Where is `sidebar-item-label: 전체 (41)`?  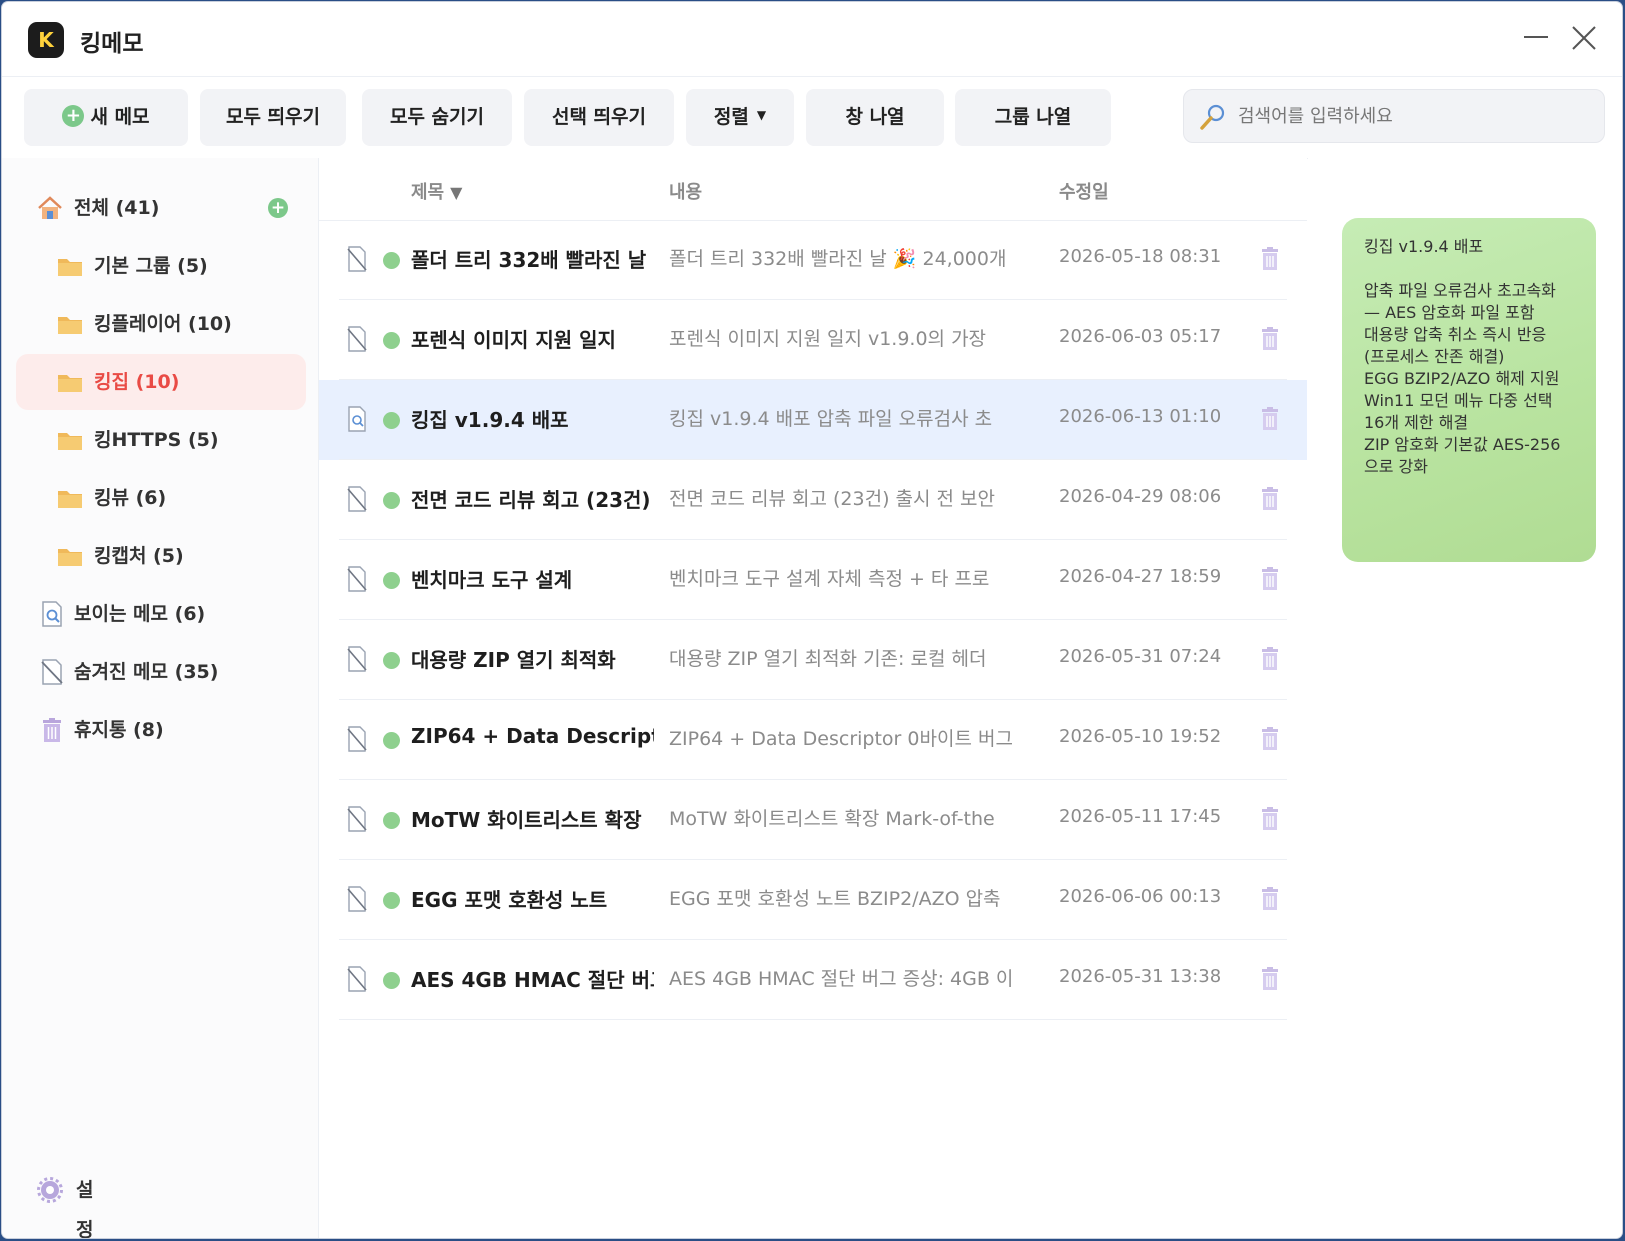
sidebar-item-label: 전체 (41) is located at coordinates (117, 208).